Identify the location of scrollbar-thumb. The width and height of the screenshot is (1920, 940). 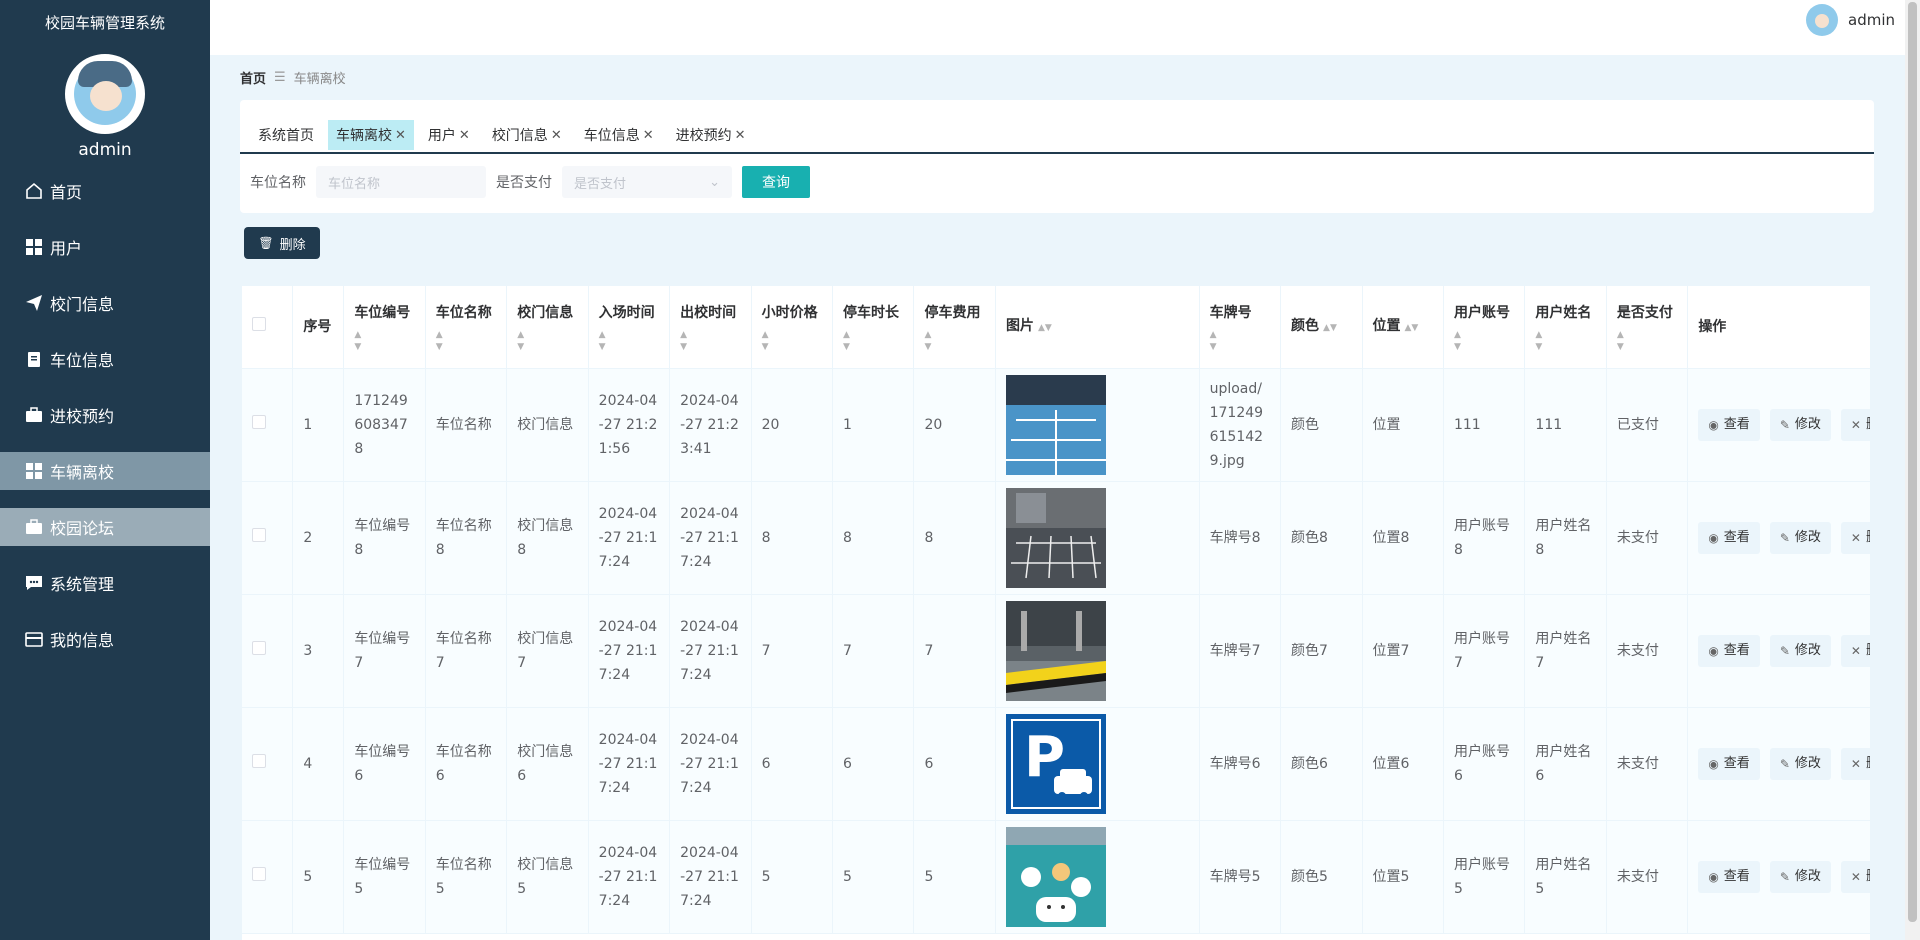
(1912, 462).